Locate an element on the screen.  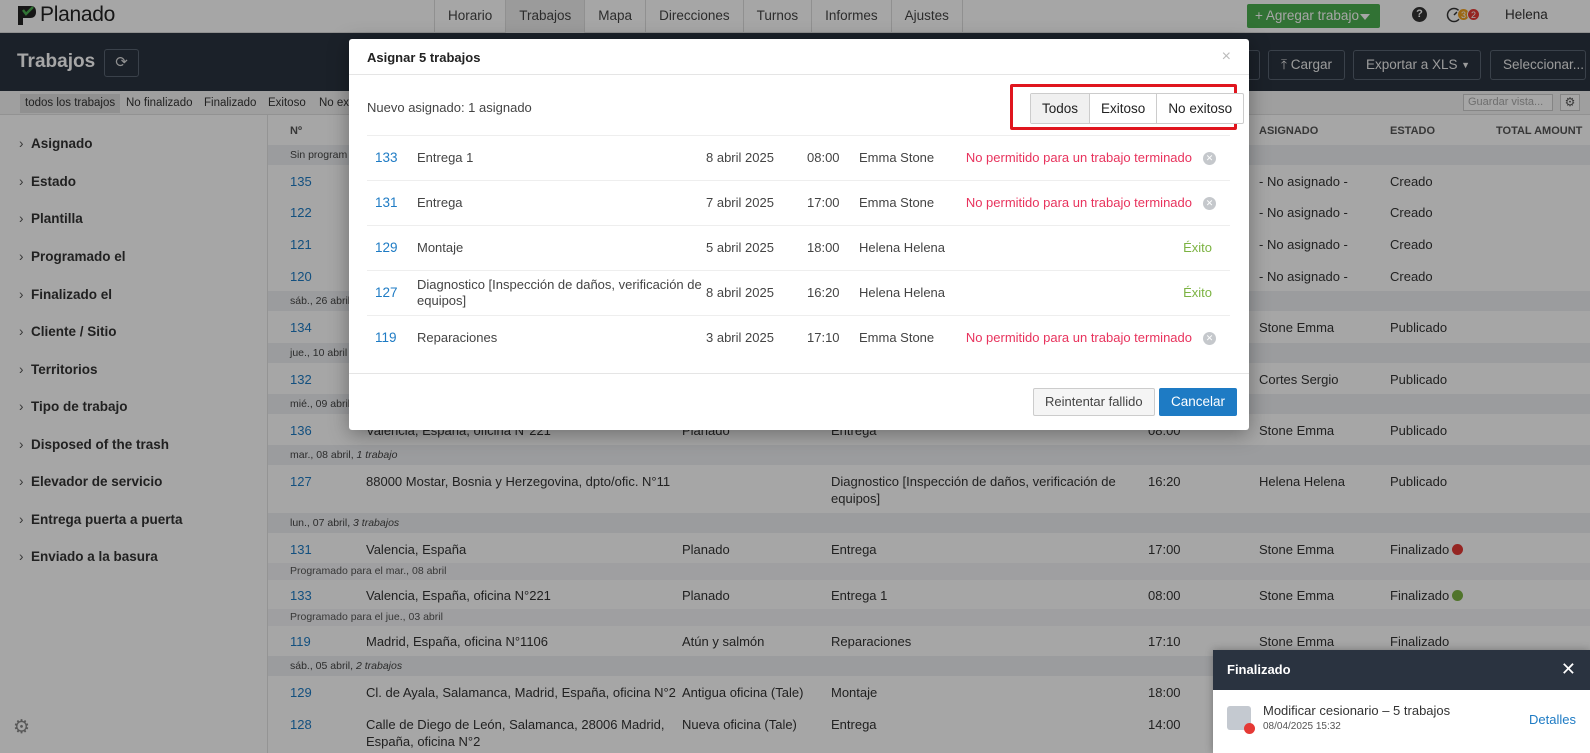
job-time: 17:00 is located at coordinates (823, 202).